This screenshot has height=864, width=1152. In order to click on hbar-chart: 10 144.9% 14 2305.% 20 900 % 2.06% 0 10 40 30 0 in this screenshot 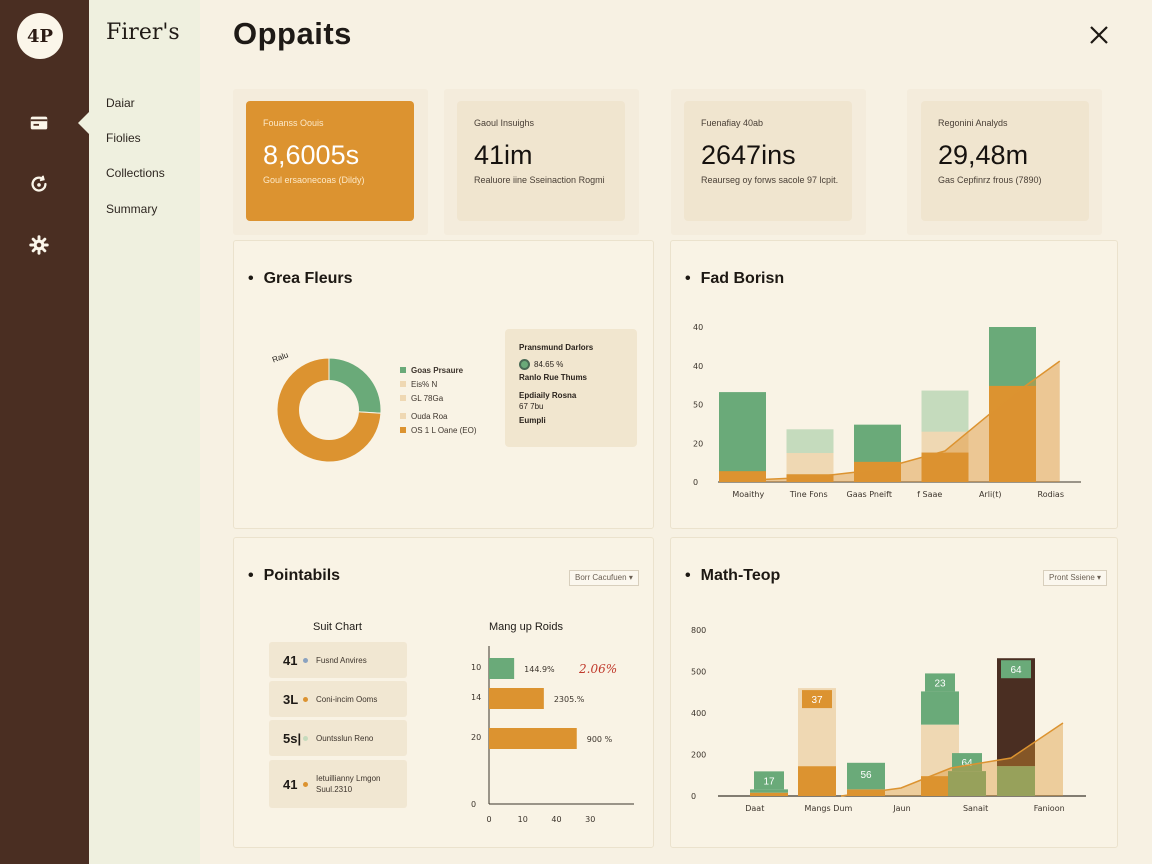, I will do `click(552, 734)`.